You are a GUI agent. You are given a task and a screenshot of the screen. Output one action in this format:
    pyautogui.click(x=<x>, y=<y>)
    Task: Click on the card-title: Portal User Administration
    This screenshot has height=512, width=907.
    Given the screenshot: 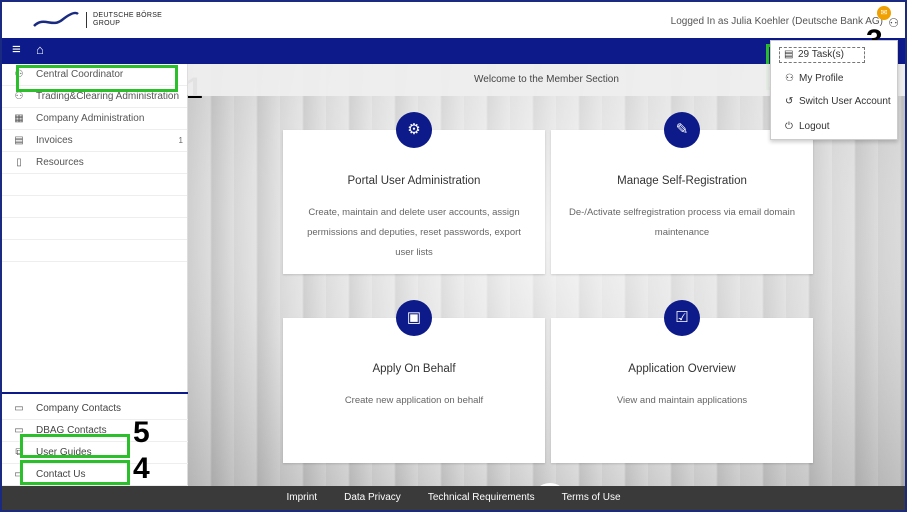 What is the action you would take?
    pyautogui.click(x=414, y=181)
    